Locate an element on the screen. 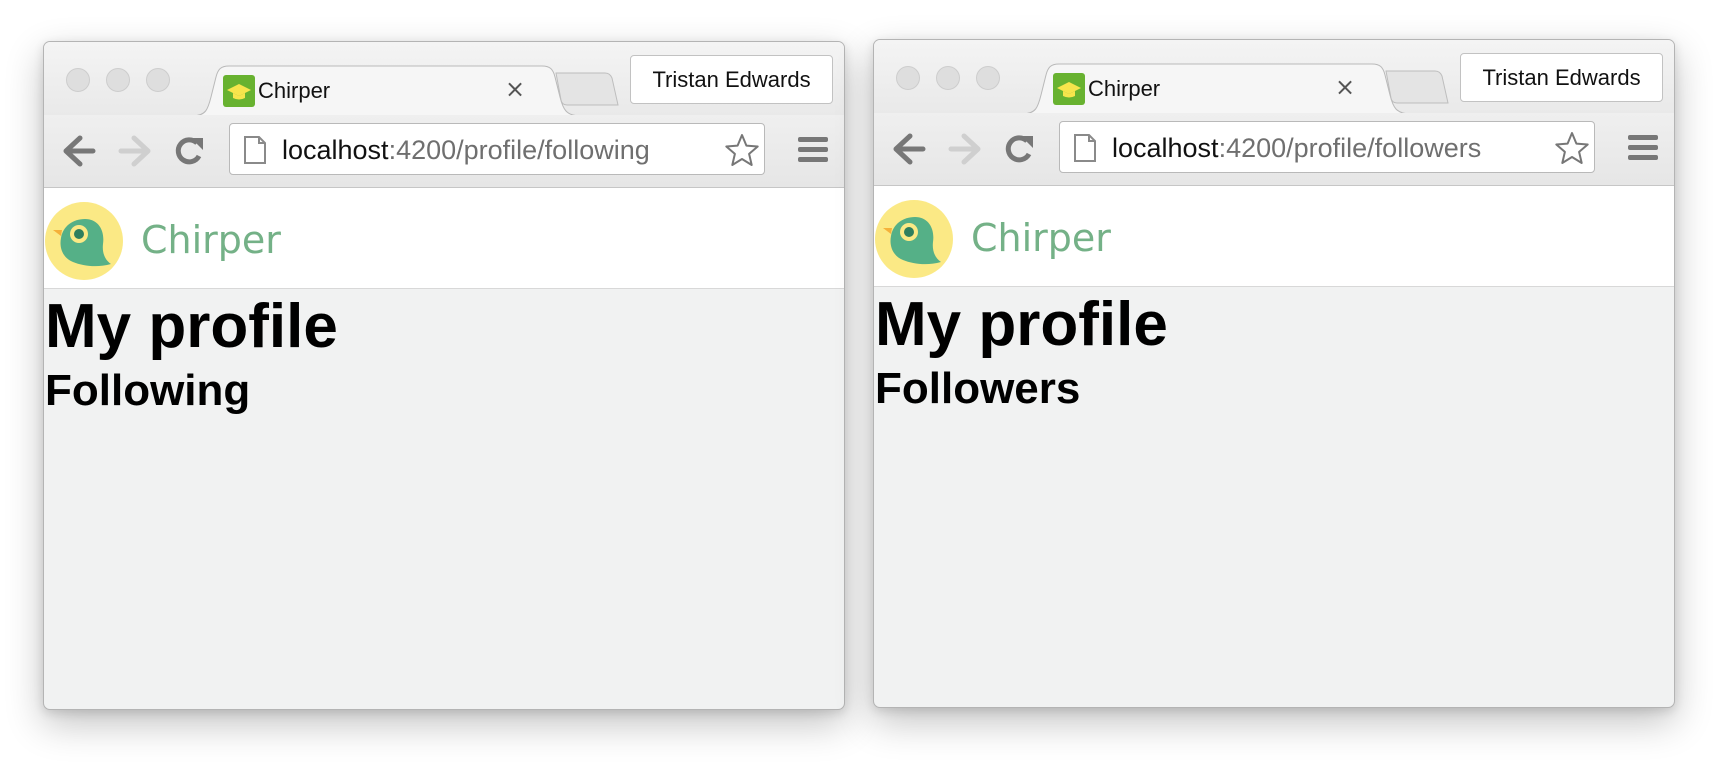  url-path: :4200/profile/followers is located at coordinates (1350, 148).